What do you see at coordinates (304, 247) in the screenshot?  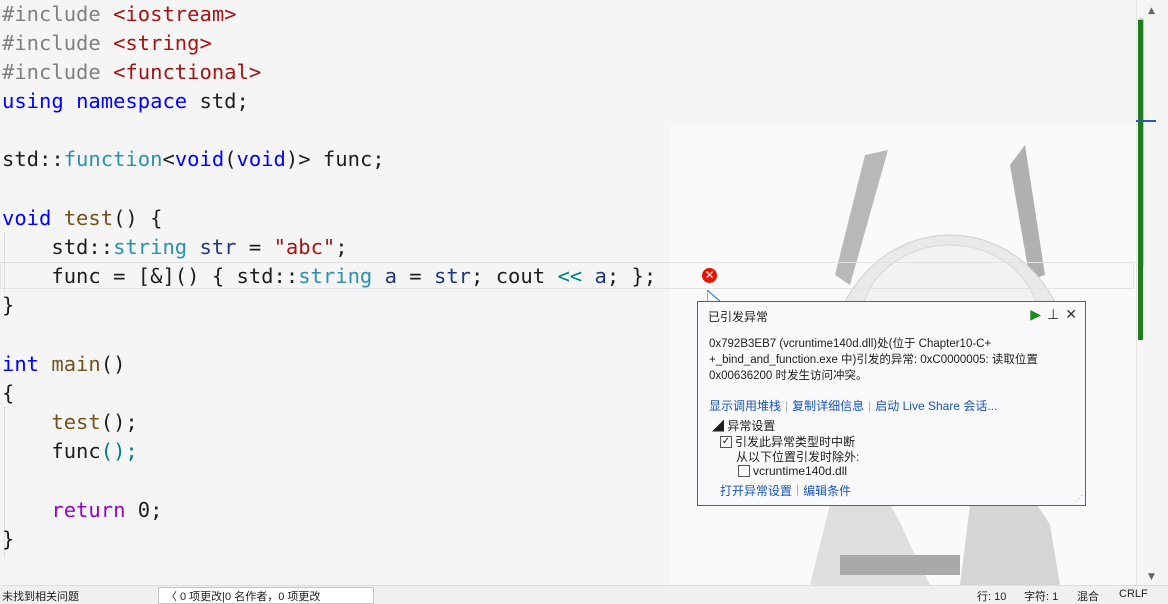 I see `token: "abc"` at bounding box center [304, 247].